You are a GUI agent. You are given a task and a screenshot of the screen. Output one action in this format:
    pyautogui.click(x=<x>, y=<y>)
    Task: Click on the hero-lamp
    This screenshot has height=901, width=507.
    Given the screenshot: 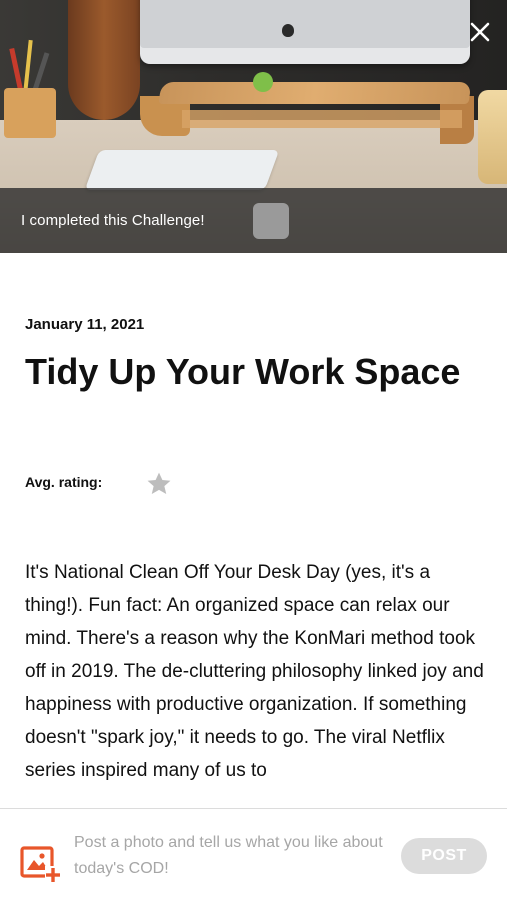 What is the action you would take?
    pyautogui.click(x=492, y=137)
    